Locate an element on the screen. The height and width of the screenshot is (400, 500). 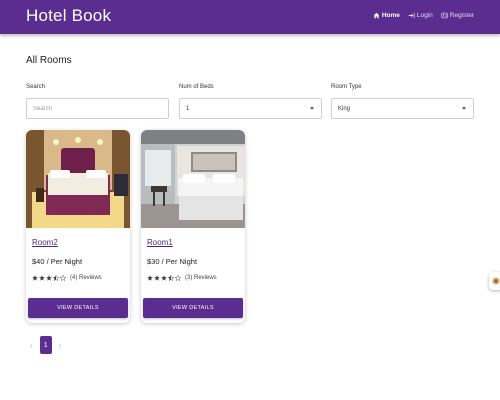
beds-select: 1 is located at coordinates (250, 108).